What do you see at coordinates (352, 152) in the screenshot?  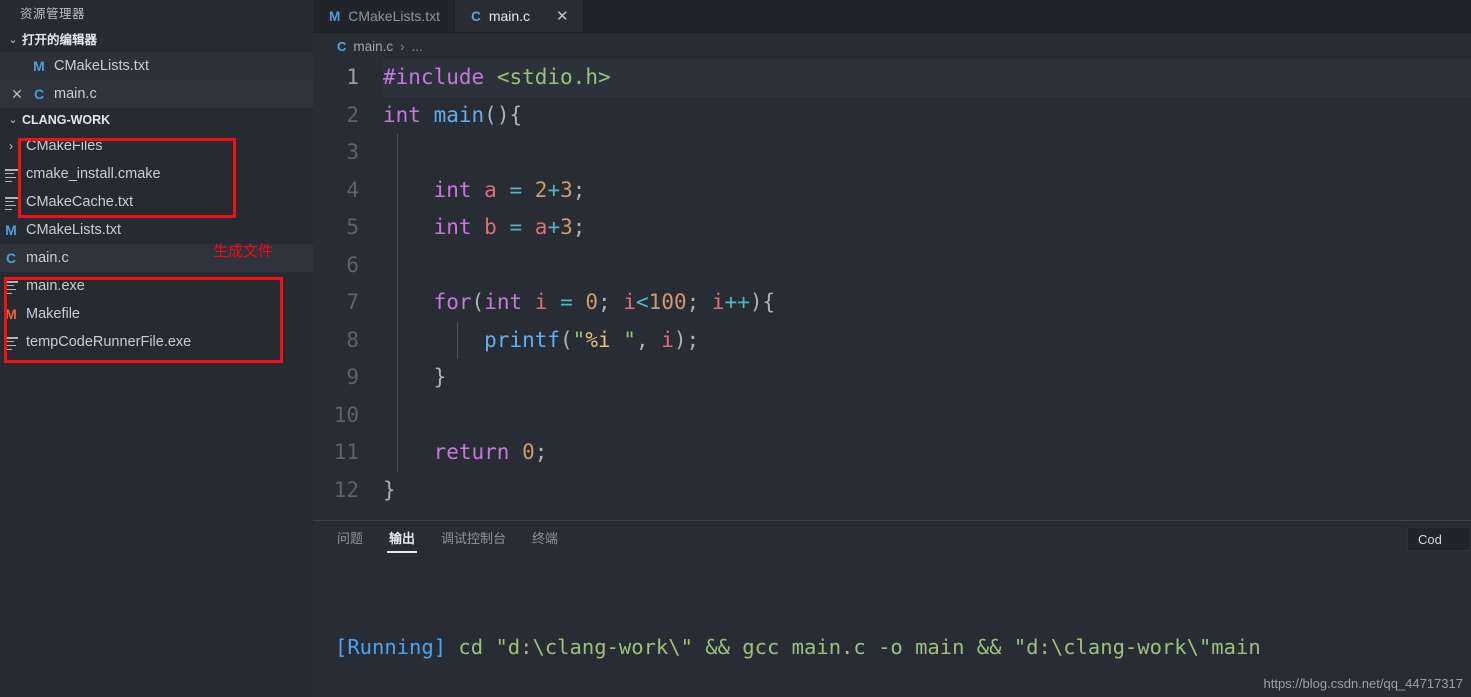 I see `line-number: 3` at bounding box center [352, 152].